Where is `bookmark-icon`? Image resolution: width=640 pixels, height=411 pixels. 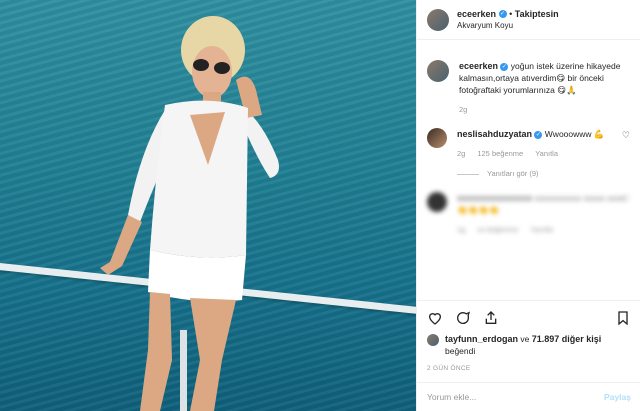 bookmark-icon is located at coordinates (623, 318).